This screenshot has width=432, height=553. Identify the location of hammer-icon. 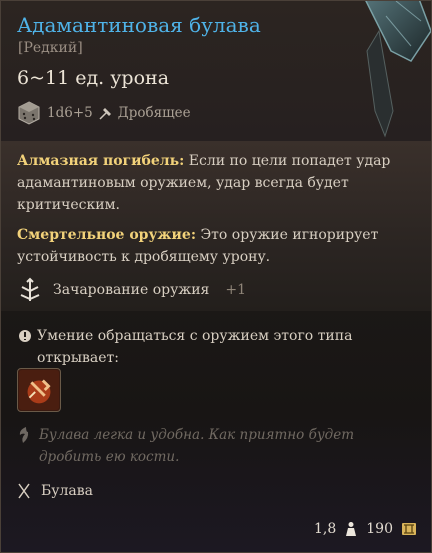
(105, 113).